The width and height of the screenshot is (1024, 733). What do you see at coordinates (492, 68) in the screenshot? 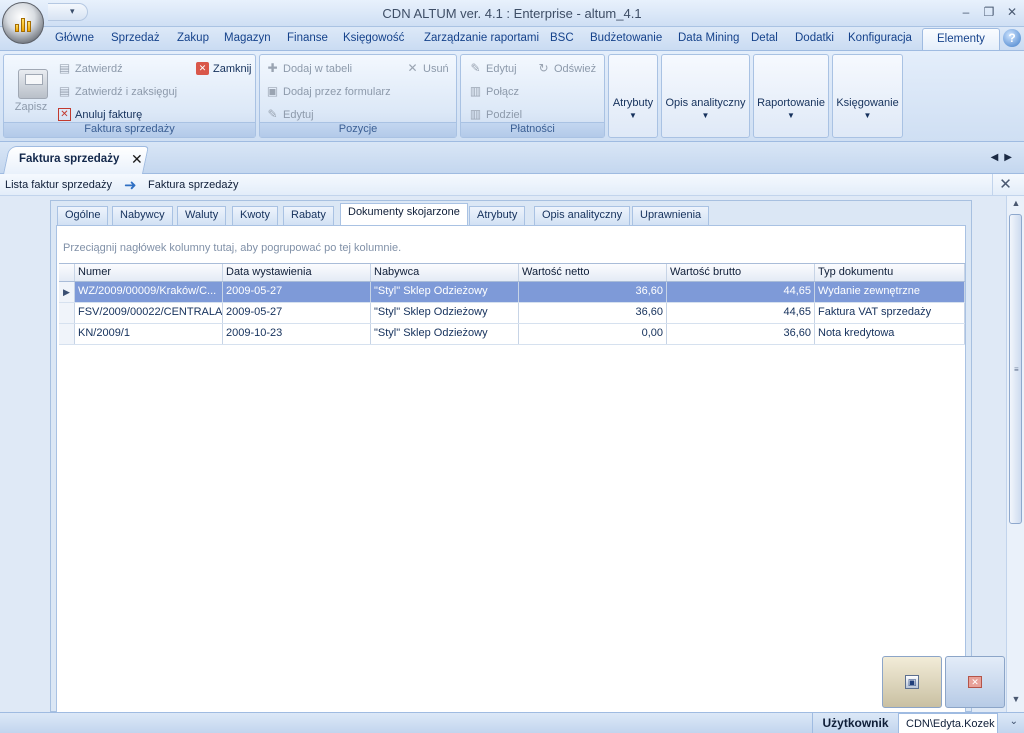
I see `edit-payment-button: ✎ Edytuj` at bounding box center [492, 68].